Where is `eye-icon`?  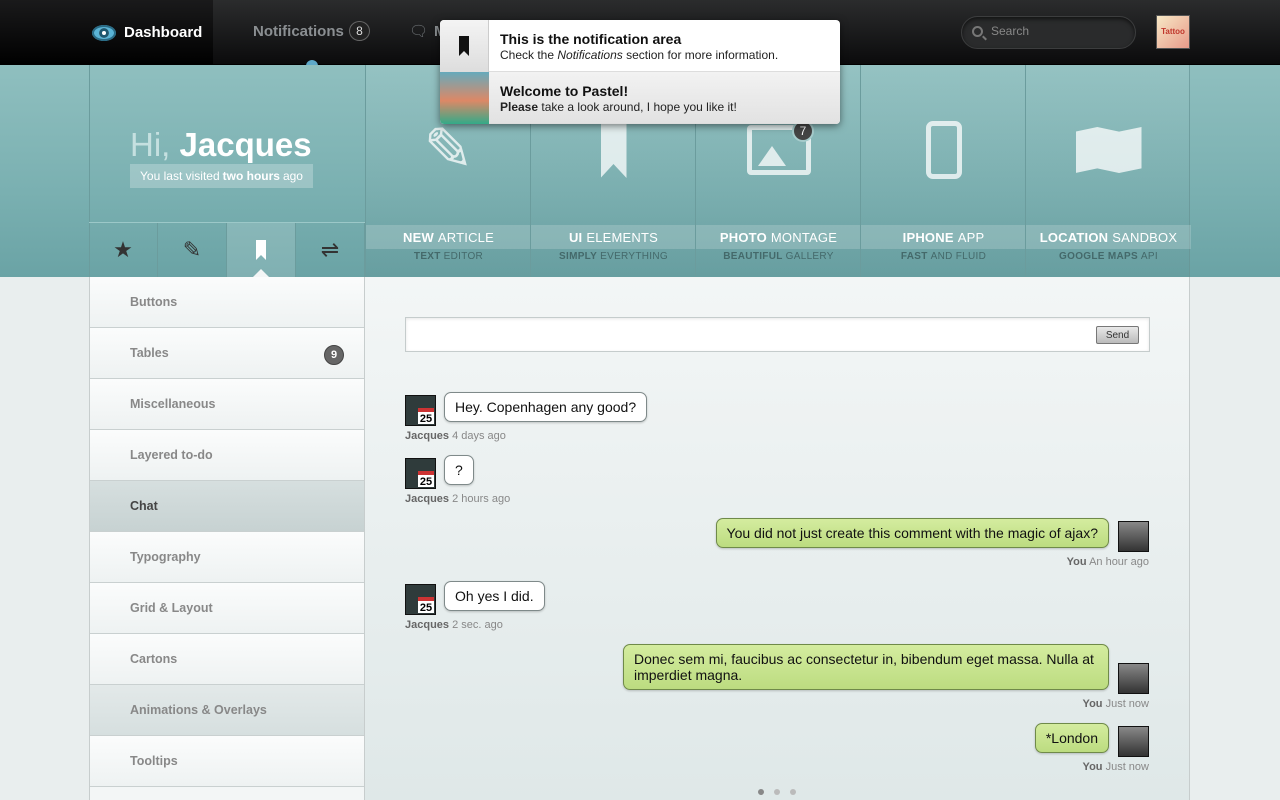 eye-icon is located at coordinates (104, 32).